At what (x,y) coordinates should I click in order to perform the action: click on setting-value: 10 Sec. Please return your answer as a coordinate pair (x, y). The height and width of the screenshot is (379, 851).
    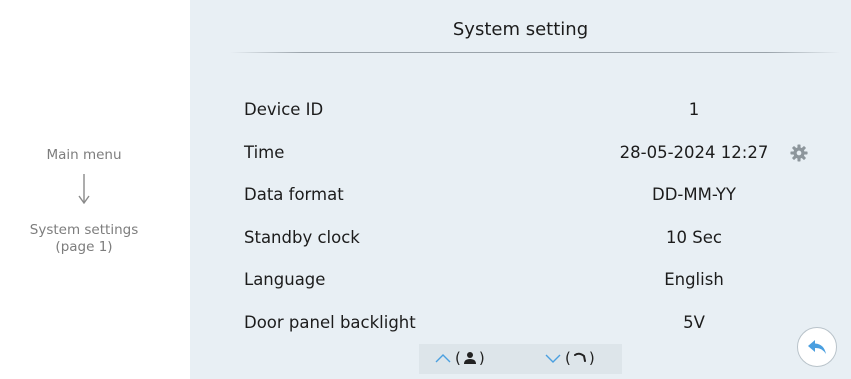
    Looking at the image, I should click on (694, 237).